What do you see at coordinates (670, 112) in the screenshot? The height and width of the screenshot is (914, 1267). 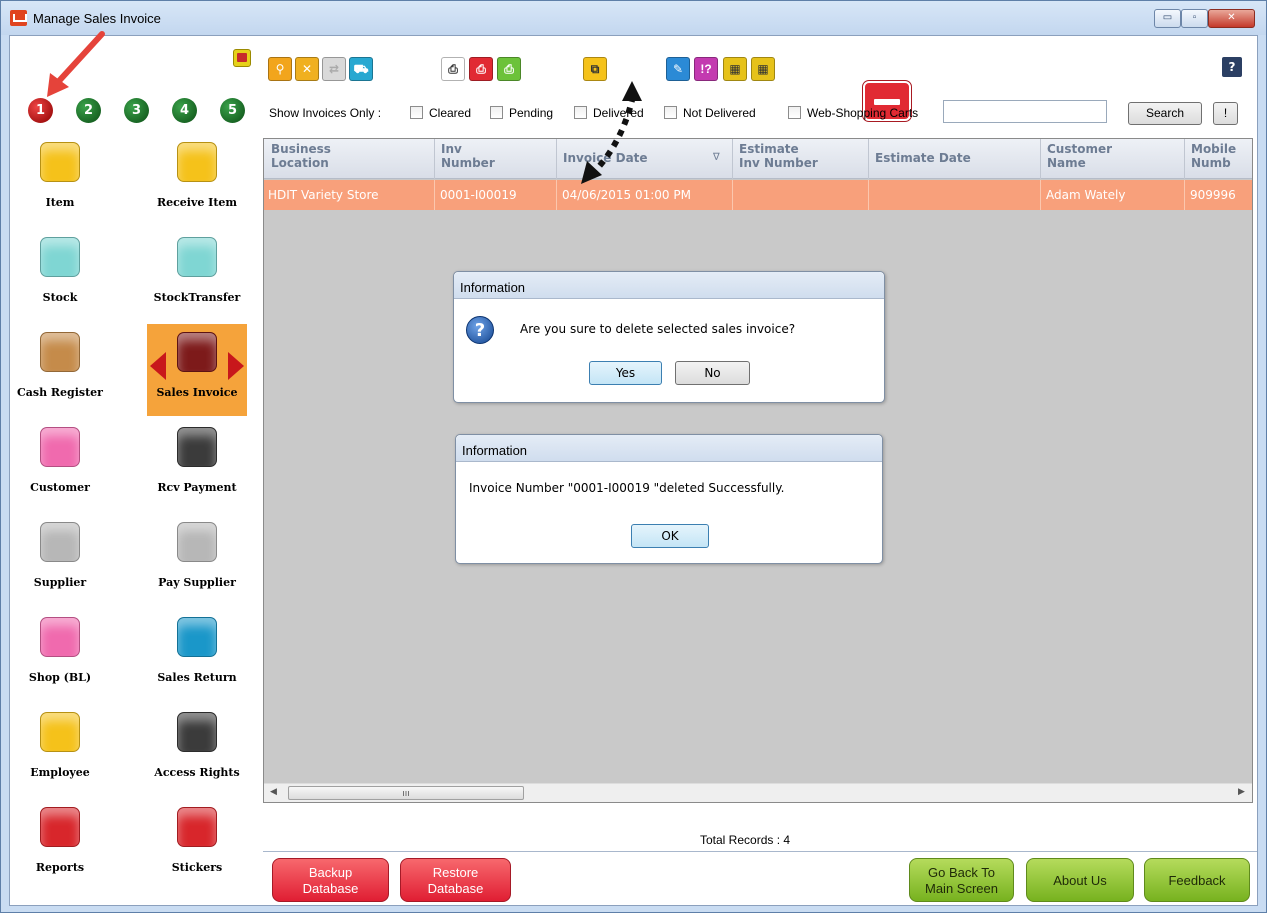 I see `not-delivered-checkbox` at bounding box center [670, 112].